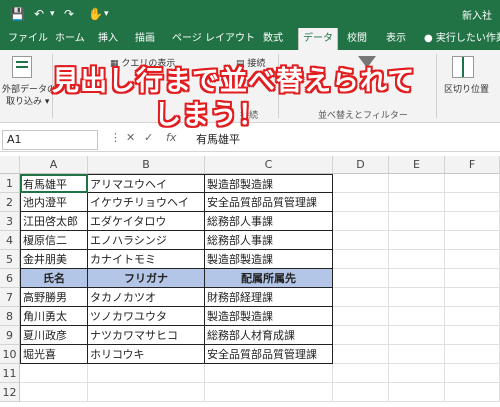 Image resolution: width=500 pixels, height=407 pixels. What do you see at coordinates (10, 165) in the screenshot?
I see `select-all-corner` at bounding box center [10, 165].